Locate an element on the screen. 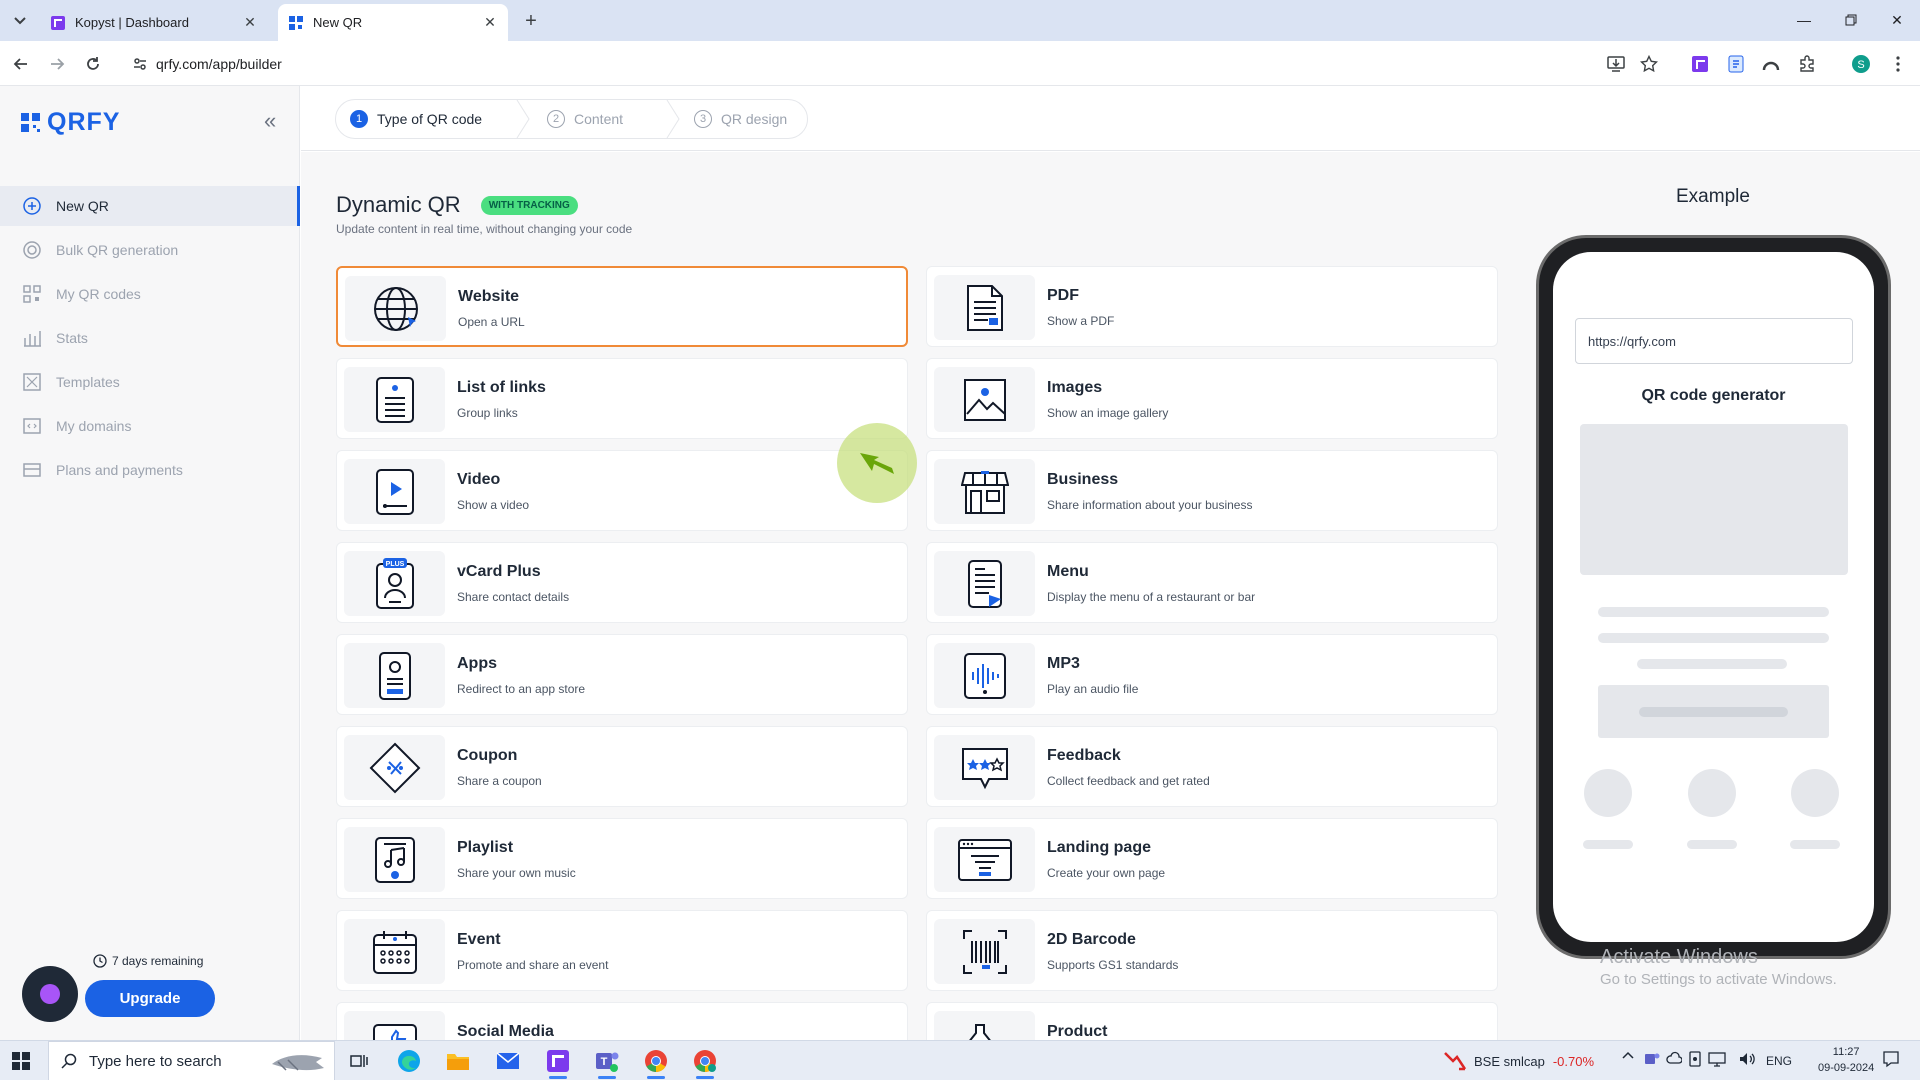 This screenshot has height=1080, width=1920. browser-menu-button is located at coordinates (1898, 64).